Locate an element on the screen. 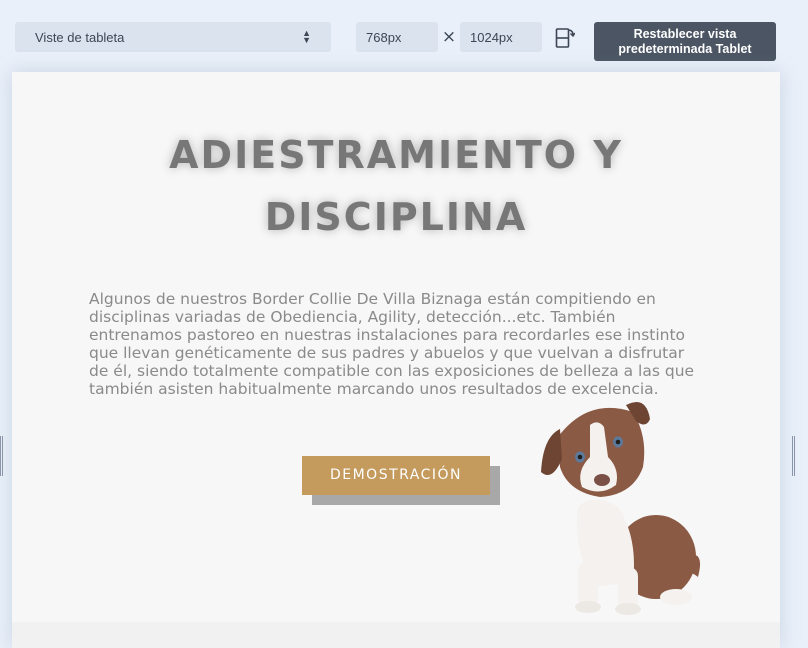 This screenshot has height=648, width=808. puppy-image is located at coordinates (621, 508).